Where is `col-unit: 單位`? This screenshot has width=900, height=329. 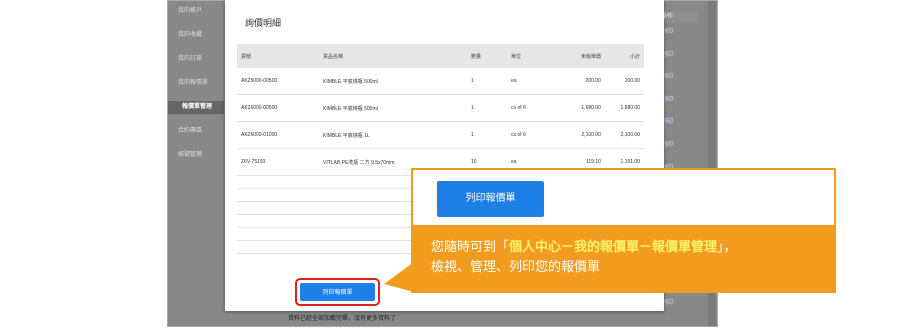 col-unit: 單位 is located at coordinates (536, 56).